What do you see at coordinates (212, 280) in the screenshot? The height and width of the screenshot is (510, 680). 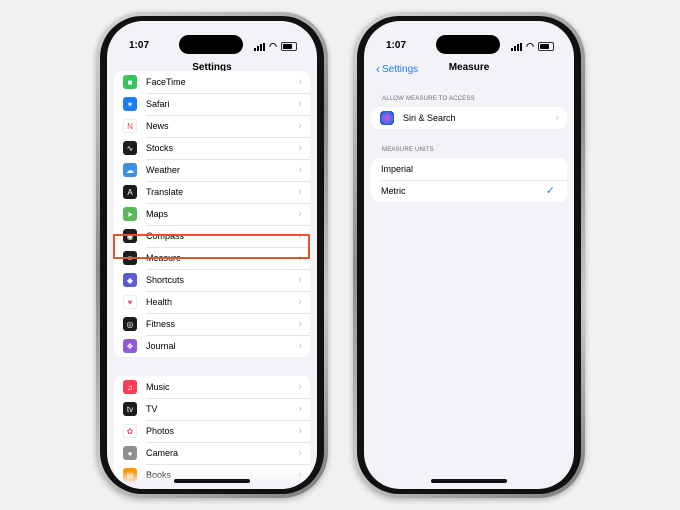 I see `settings-row-shortcuts: ◆ Shortcuts ›` at bounding box center [212, 280].